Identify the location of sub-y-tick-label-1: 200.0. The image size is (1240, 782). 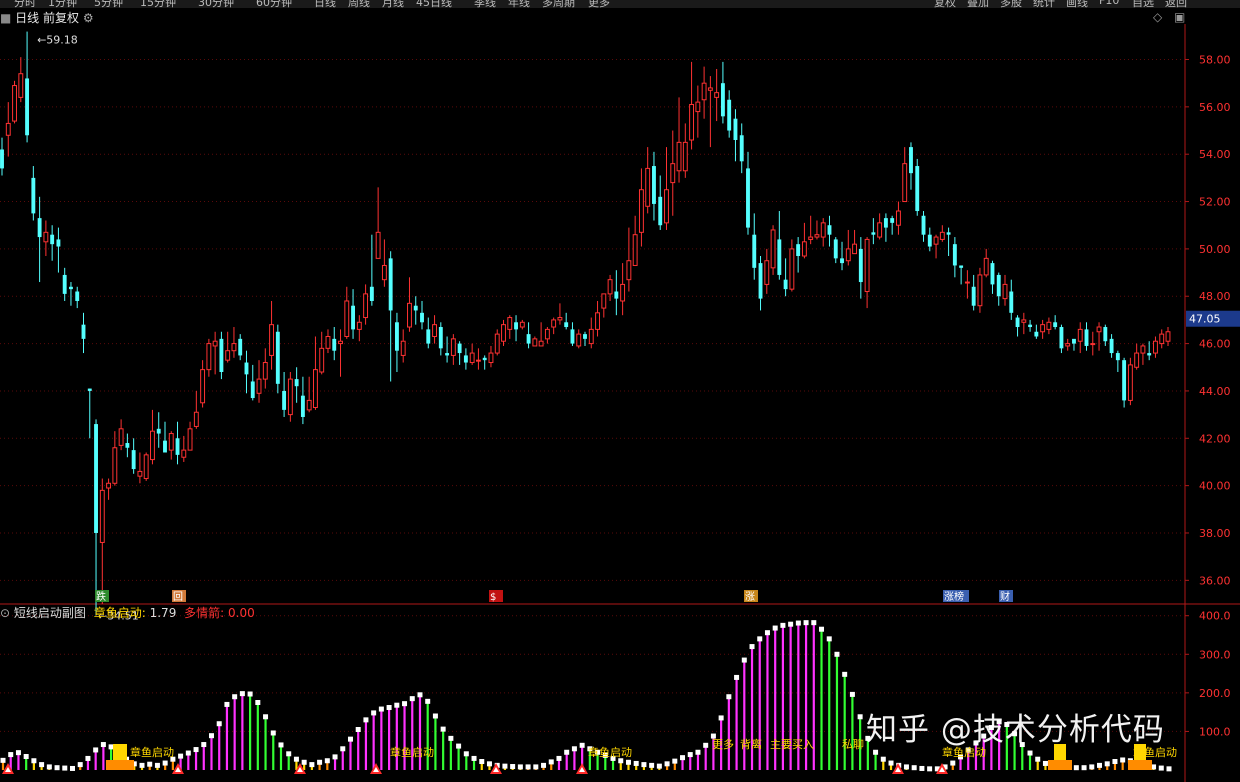
(1215, 693).